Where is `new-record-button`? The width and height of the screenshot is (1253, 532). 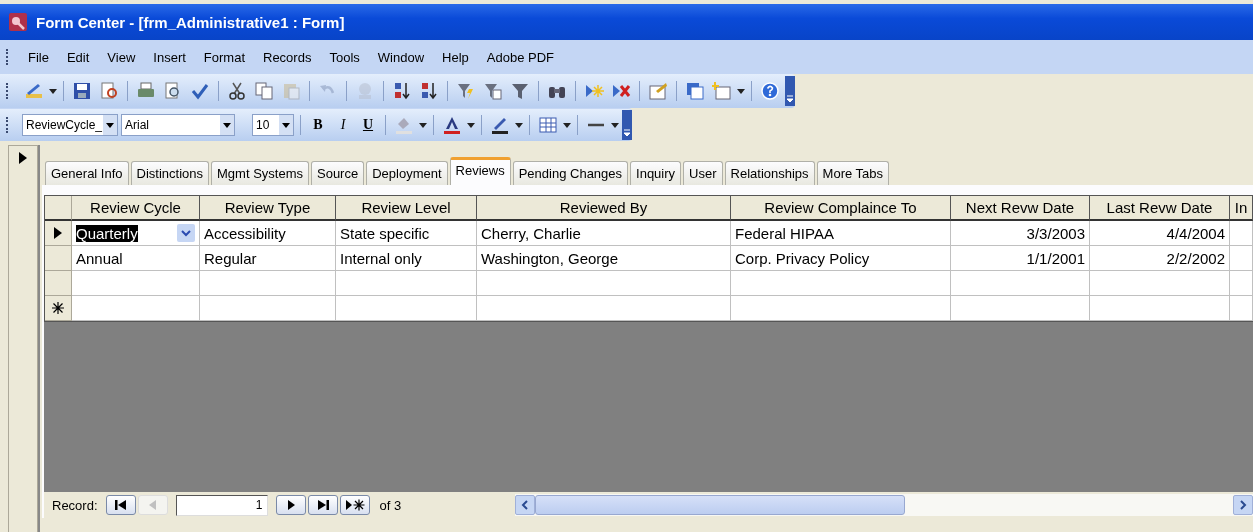
new-record-button is located at coordinates (354, 505).